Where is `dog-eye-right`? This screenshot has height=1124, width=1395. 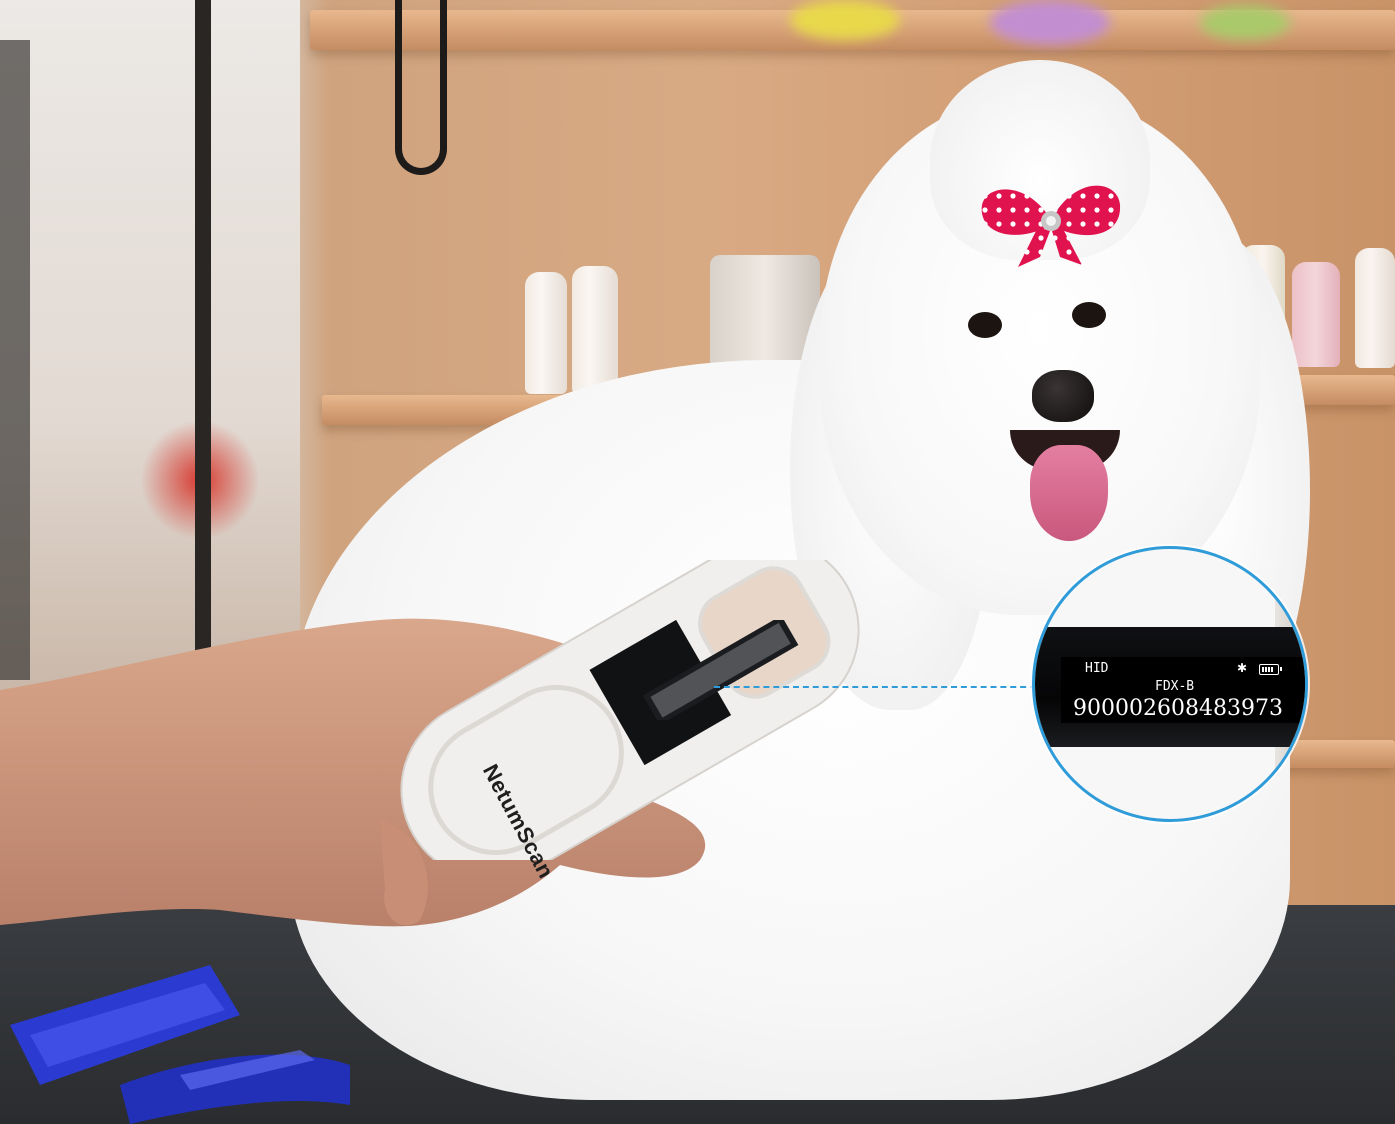
dog-eye-right is located at coordinates (1089, 315).